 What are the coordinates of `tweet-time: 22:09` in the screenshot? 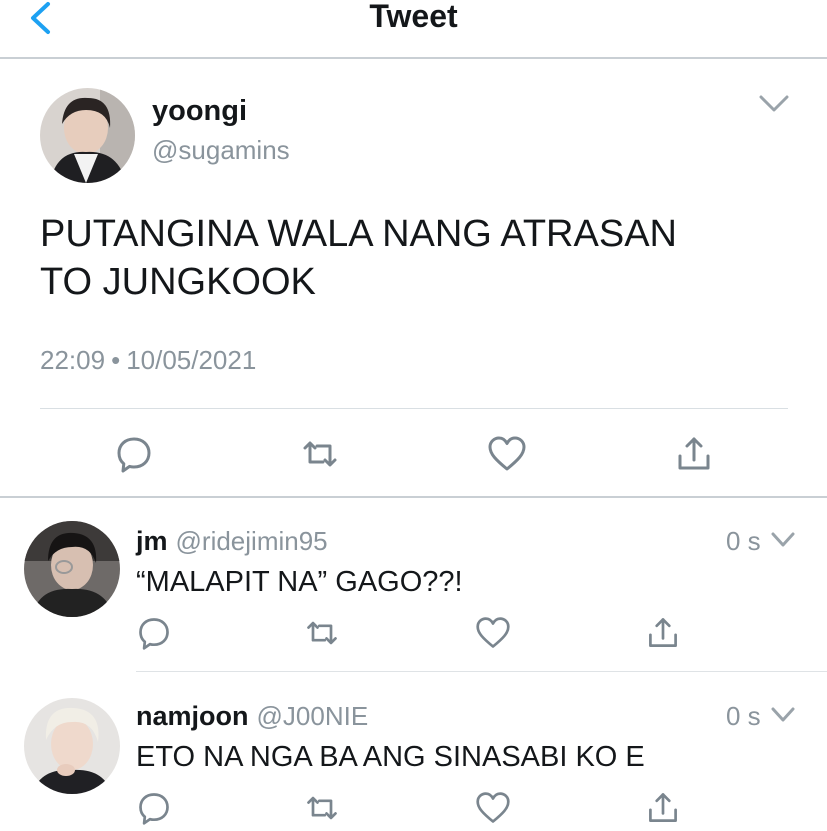 It's located at (73, 360).